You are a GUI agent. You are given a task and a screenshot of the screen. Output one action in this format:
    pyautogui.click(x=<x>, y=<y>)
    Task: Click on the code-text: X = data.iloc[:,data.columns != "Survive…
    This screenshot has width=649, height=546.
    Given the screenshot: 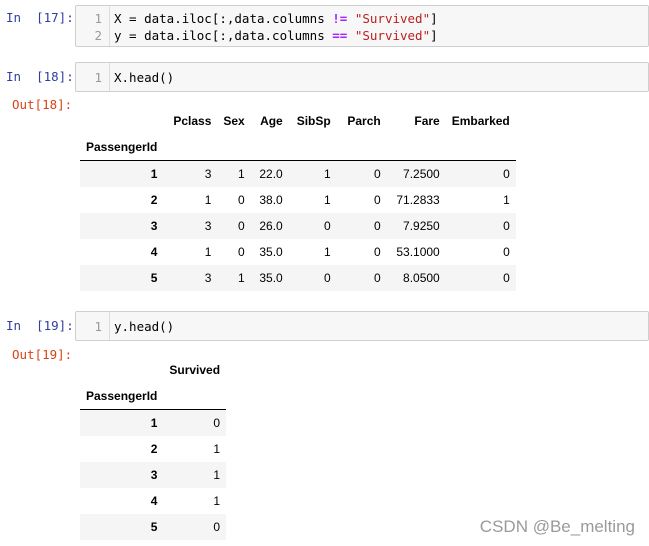 What is the action you would take?
    pyautogui.click(x=276, y=18)
    